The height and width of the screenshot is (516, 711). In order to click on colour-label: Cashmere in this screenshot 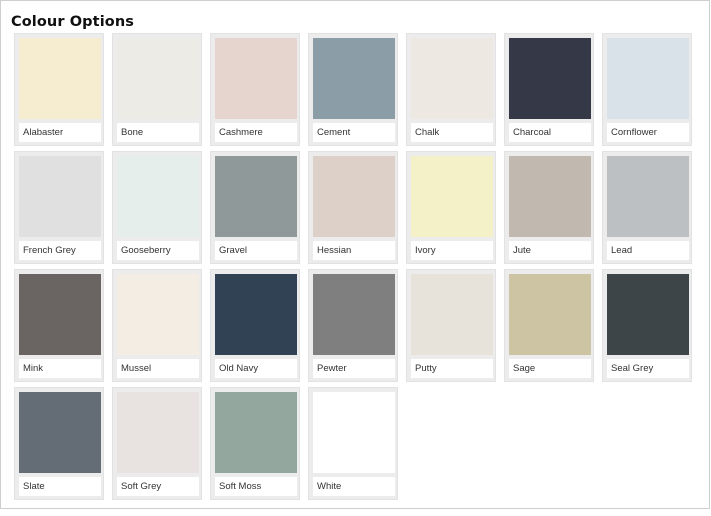, I will do `click(256, 132)`.